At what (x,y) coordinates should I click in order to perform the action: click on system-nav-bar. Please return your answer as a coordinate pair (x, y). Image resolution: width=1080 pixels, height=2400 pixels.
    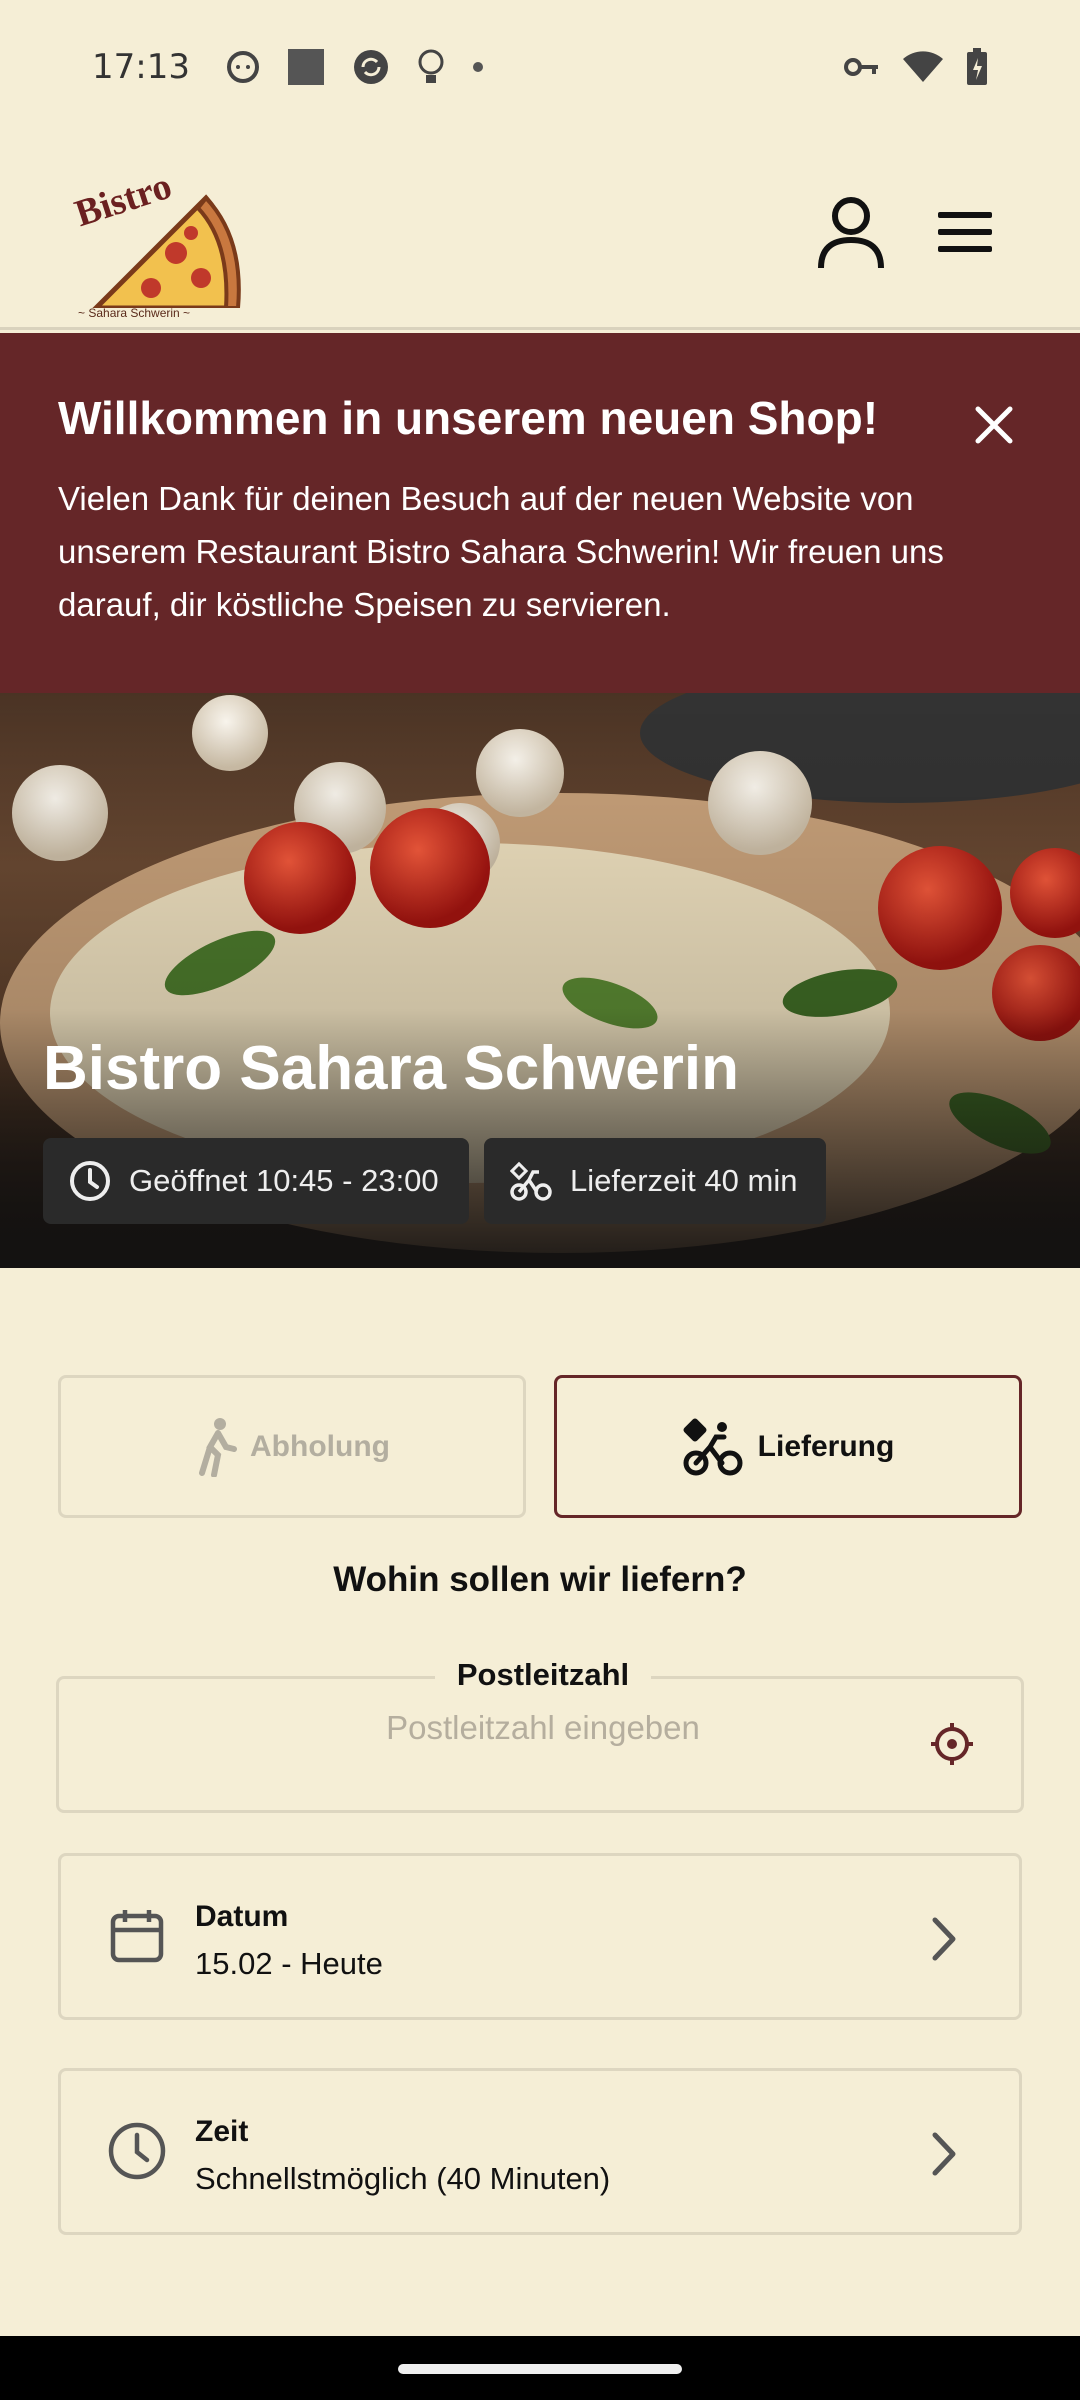
    Looking at the image, I should click on (540, 2368).